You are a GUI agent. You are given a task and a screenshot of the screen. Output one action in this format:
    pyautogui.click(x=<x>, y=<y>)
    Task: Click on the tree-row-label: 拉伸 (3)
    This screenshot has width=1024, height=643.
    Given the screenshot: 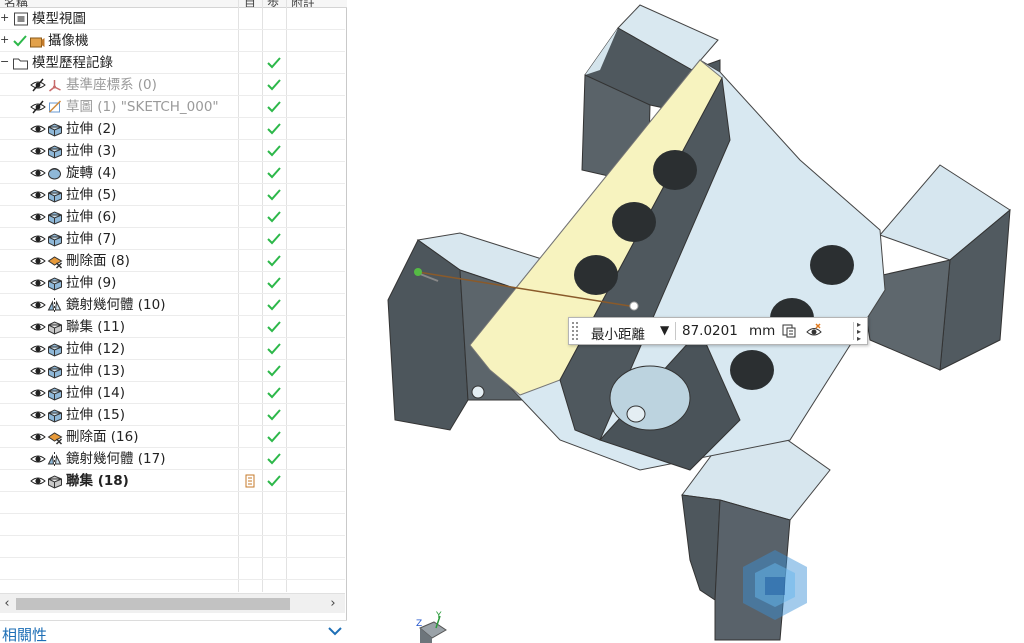 What is the action you would take?
    pyautogui.click(x=91, y=151)
    